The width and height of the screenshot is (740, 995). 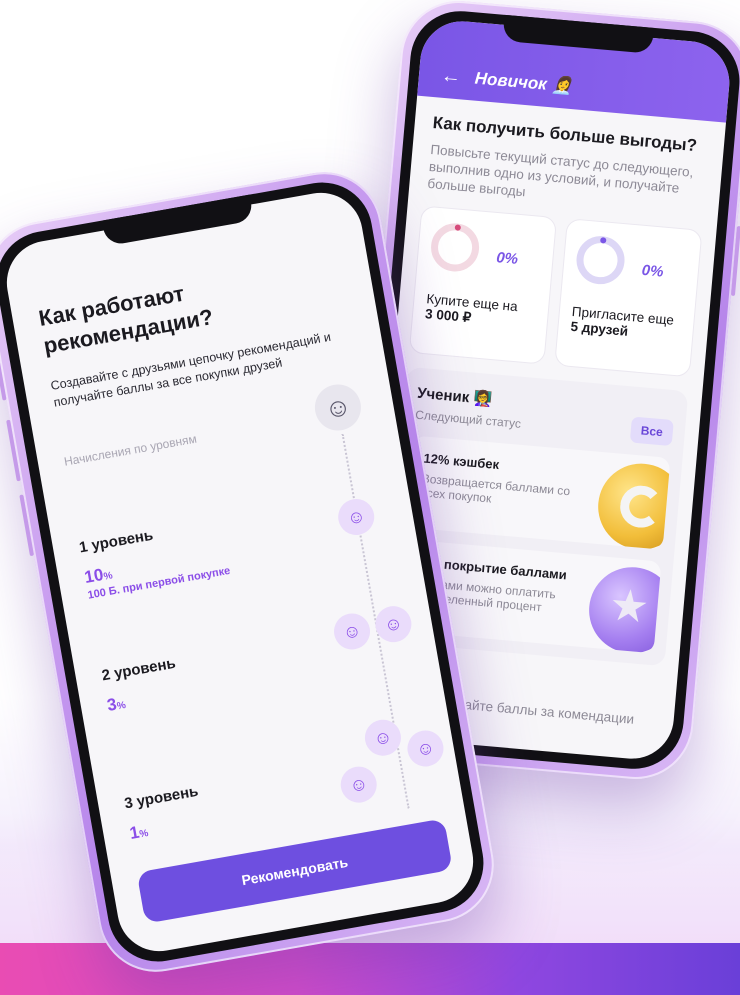 What do you see at coordinates (338, 407) in the screenshot?
I see `user-avatar-icon: ☺` at bounding box center [338, 407].